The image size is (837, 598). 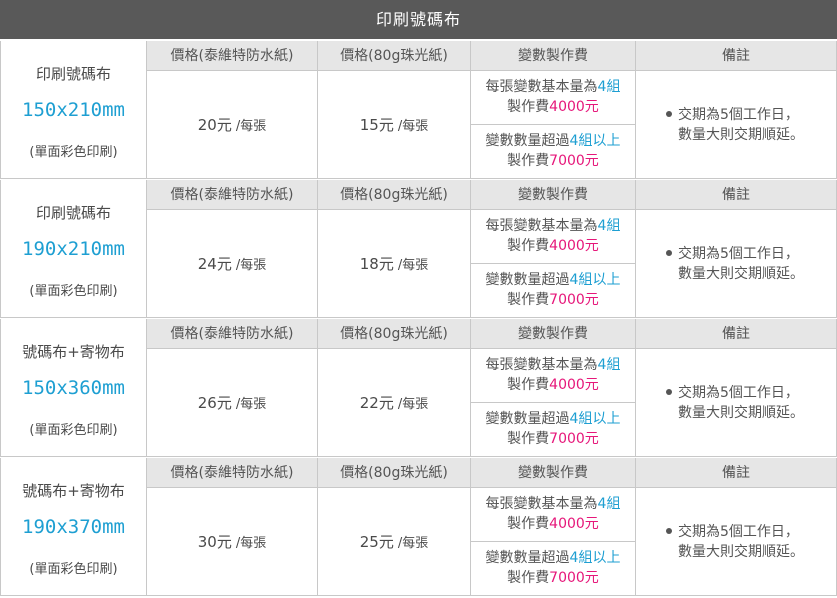 I want to click on price-waterproof-value: 24元, so click(x=214, y=264).